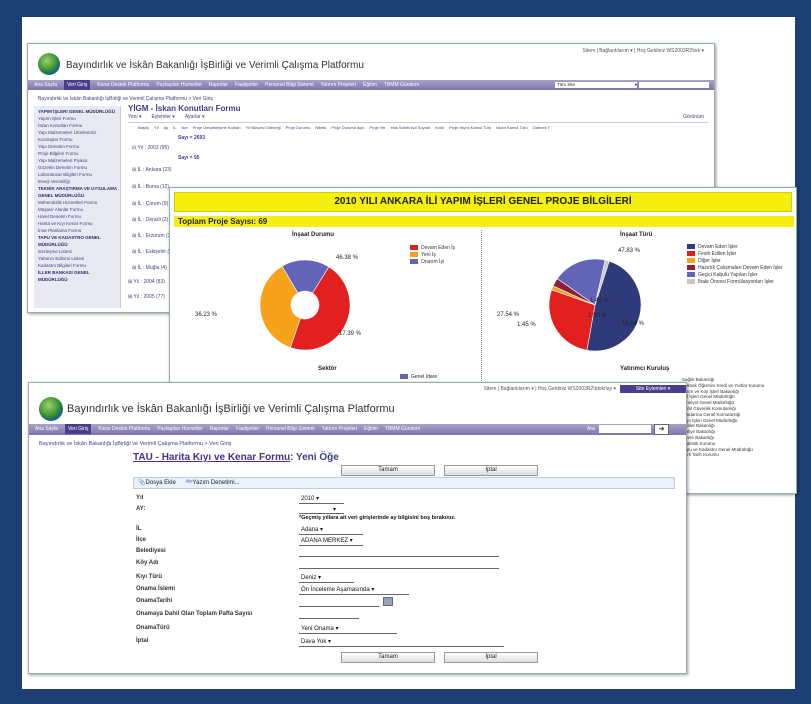  Describe the element at coordinates (146, 282) in the screenshot. I see `group-row: ⊞ Yıl : 2004 (83)` at that location.